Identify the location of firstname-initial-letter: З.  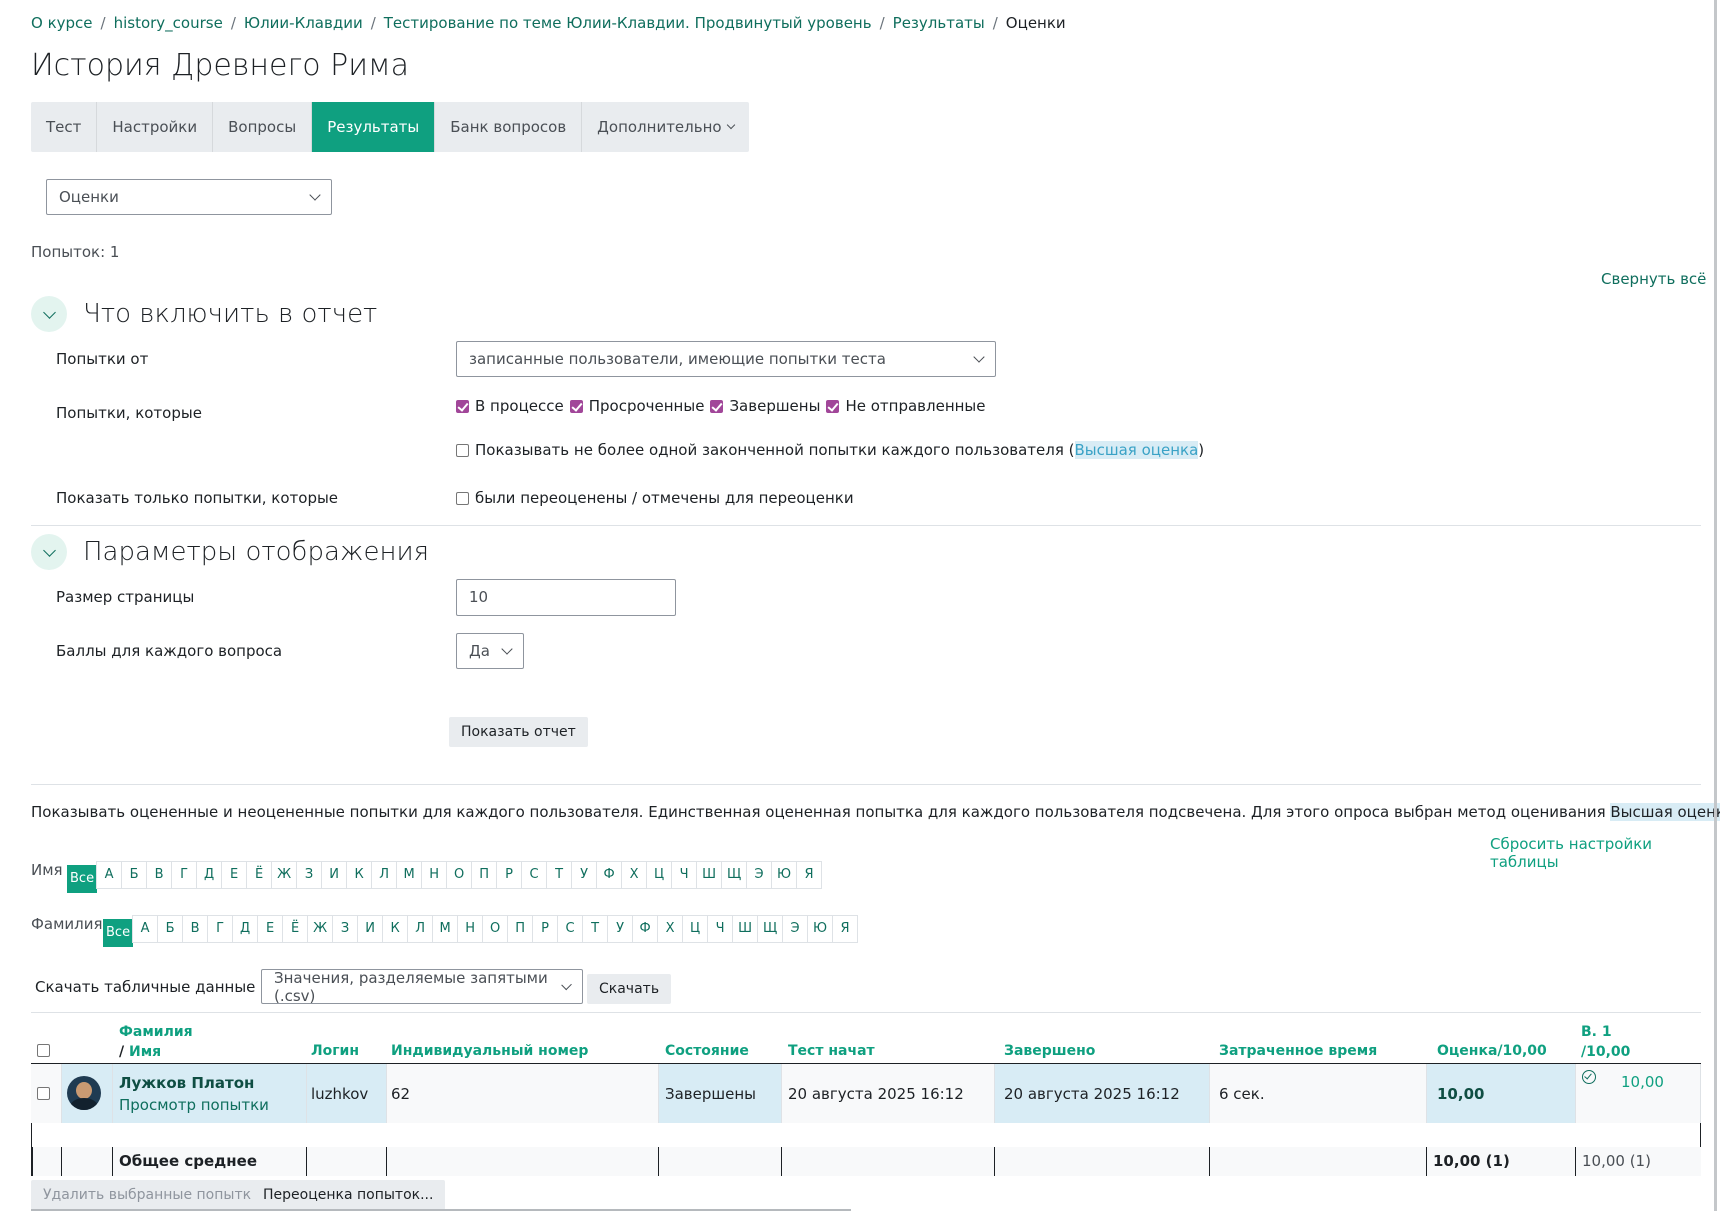
(309, 875).